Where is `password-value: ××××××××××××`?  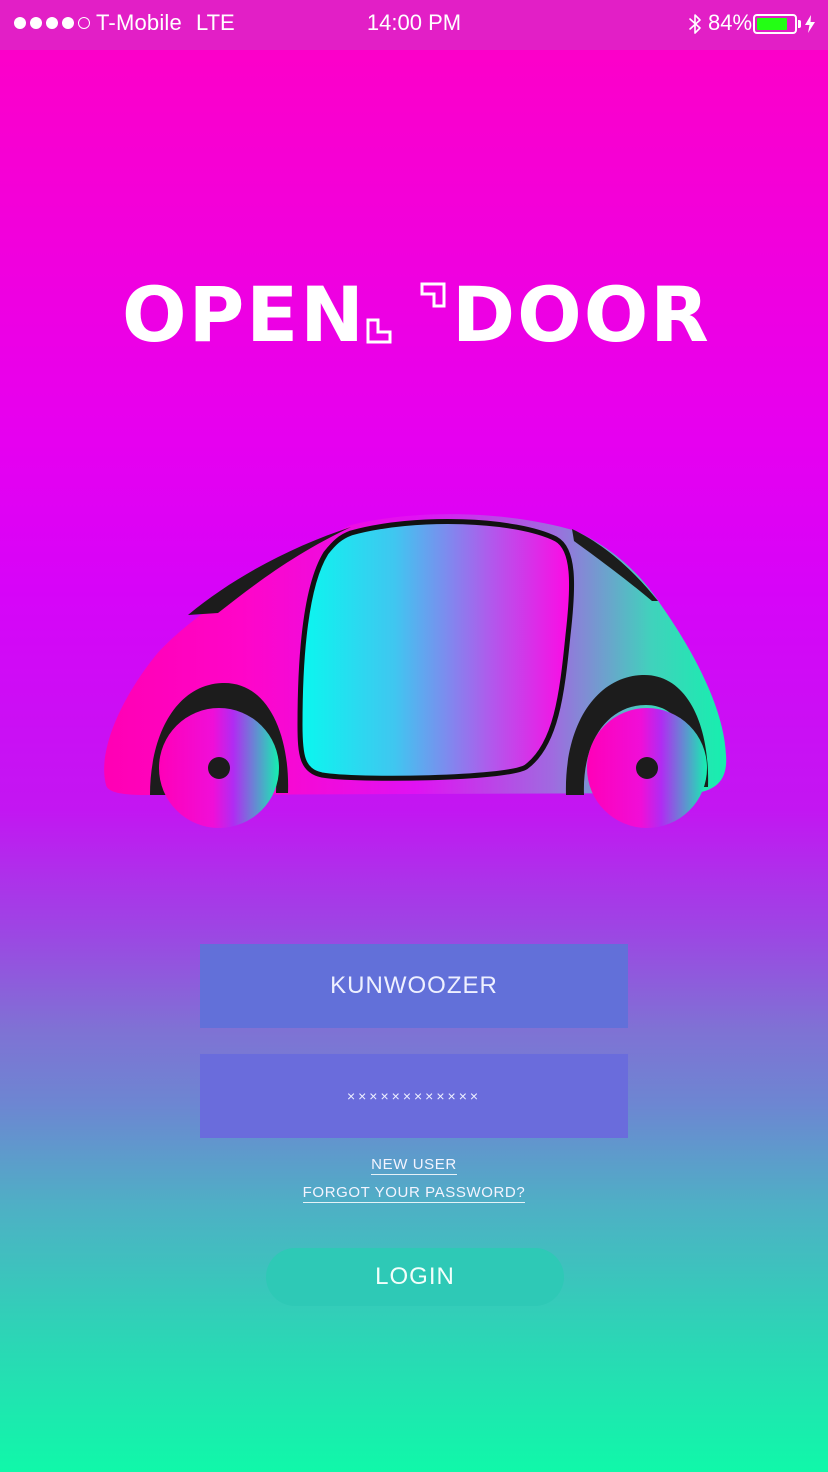
password-value: ×××××××××××× is located at coordinates (414, 1096).